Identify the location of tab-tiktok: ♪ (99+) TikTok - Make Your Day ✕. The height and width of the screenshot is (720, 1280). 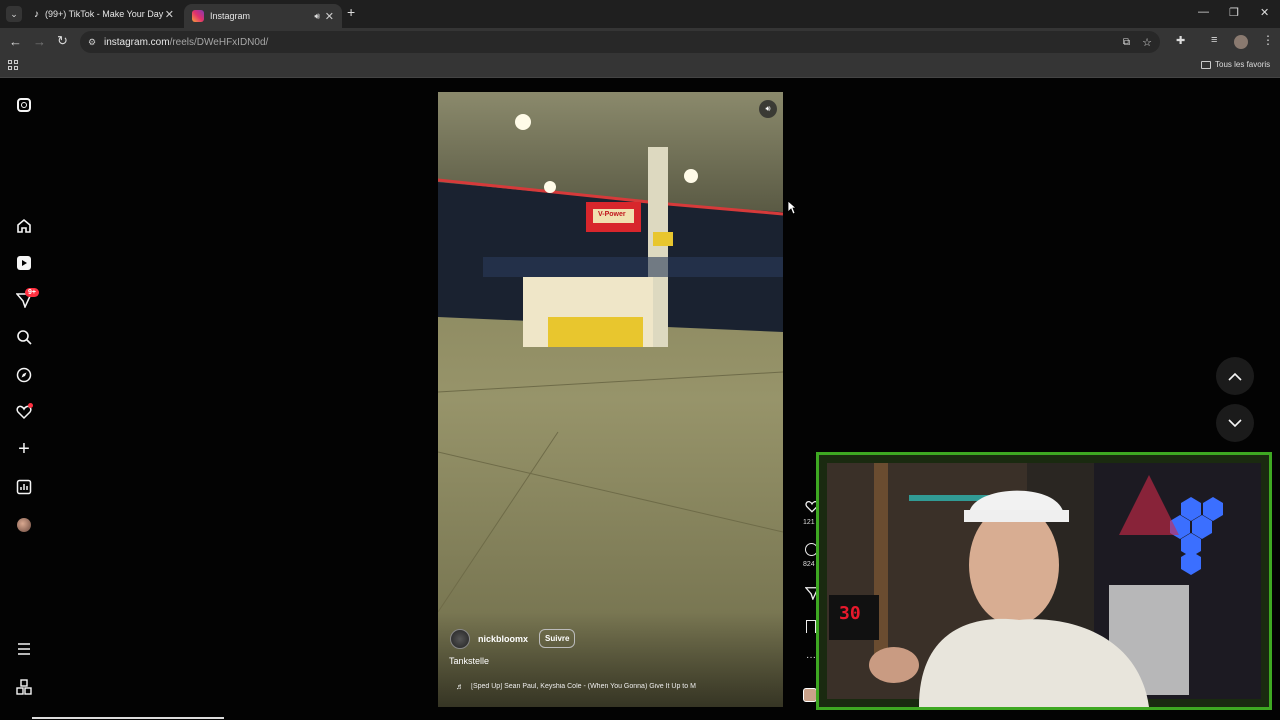
(104, 14).